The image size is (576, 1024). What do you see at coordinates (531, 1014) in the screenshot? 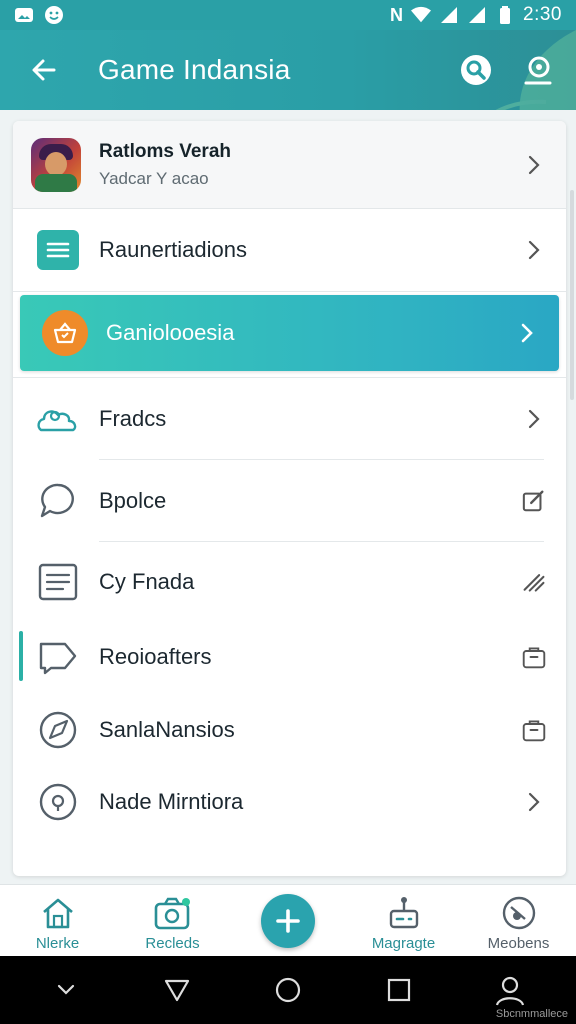
I see `watermark-text: Sbcnmmallece` at bounding box center [531, 1014].